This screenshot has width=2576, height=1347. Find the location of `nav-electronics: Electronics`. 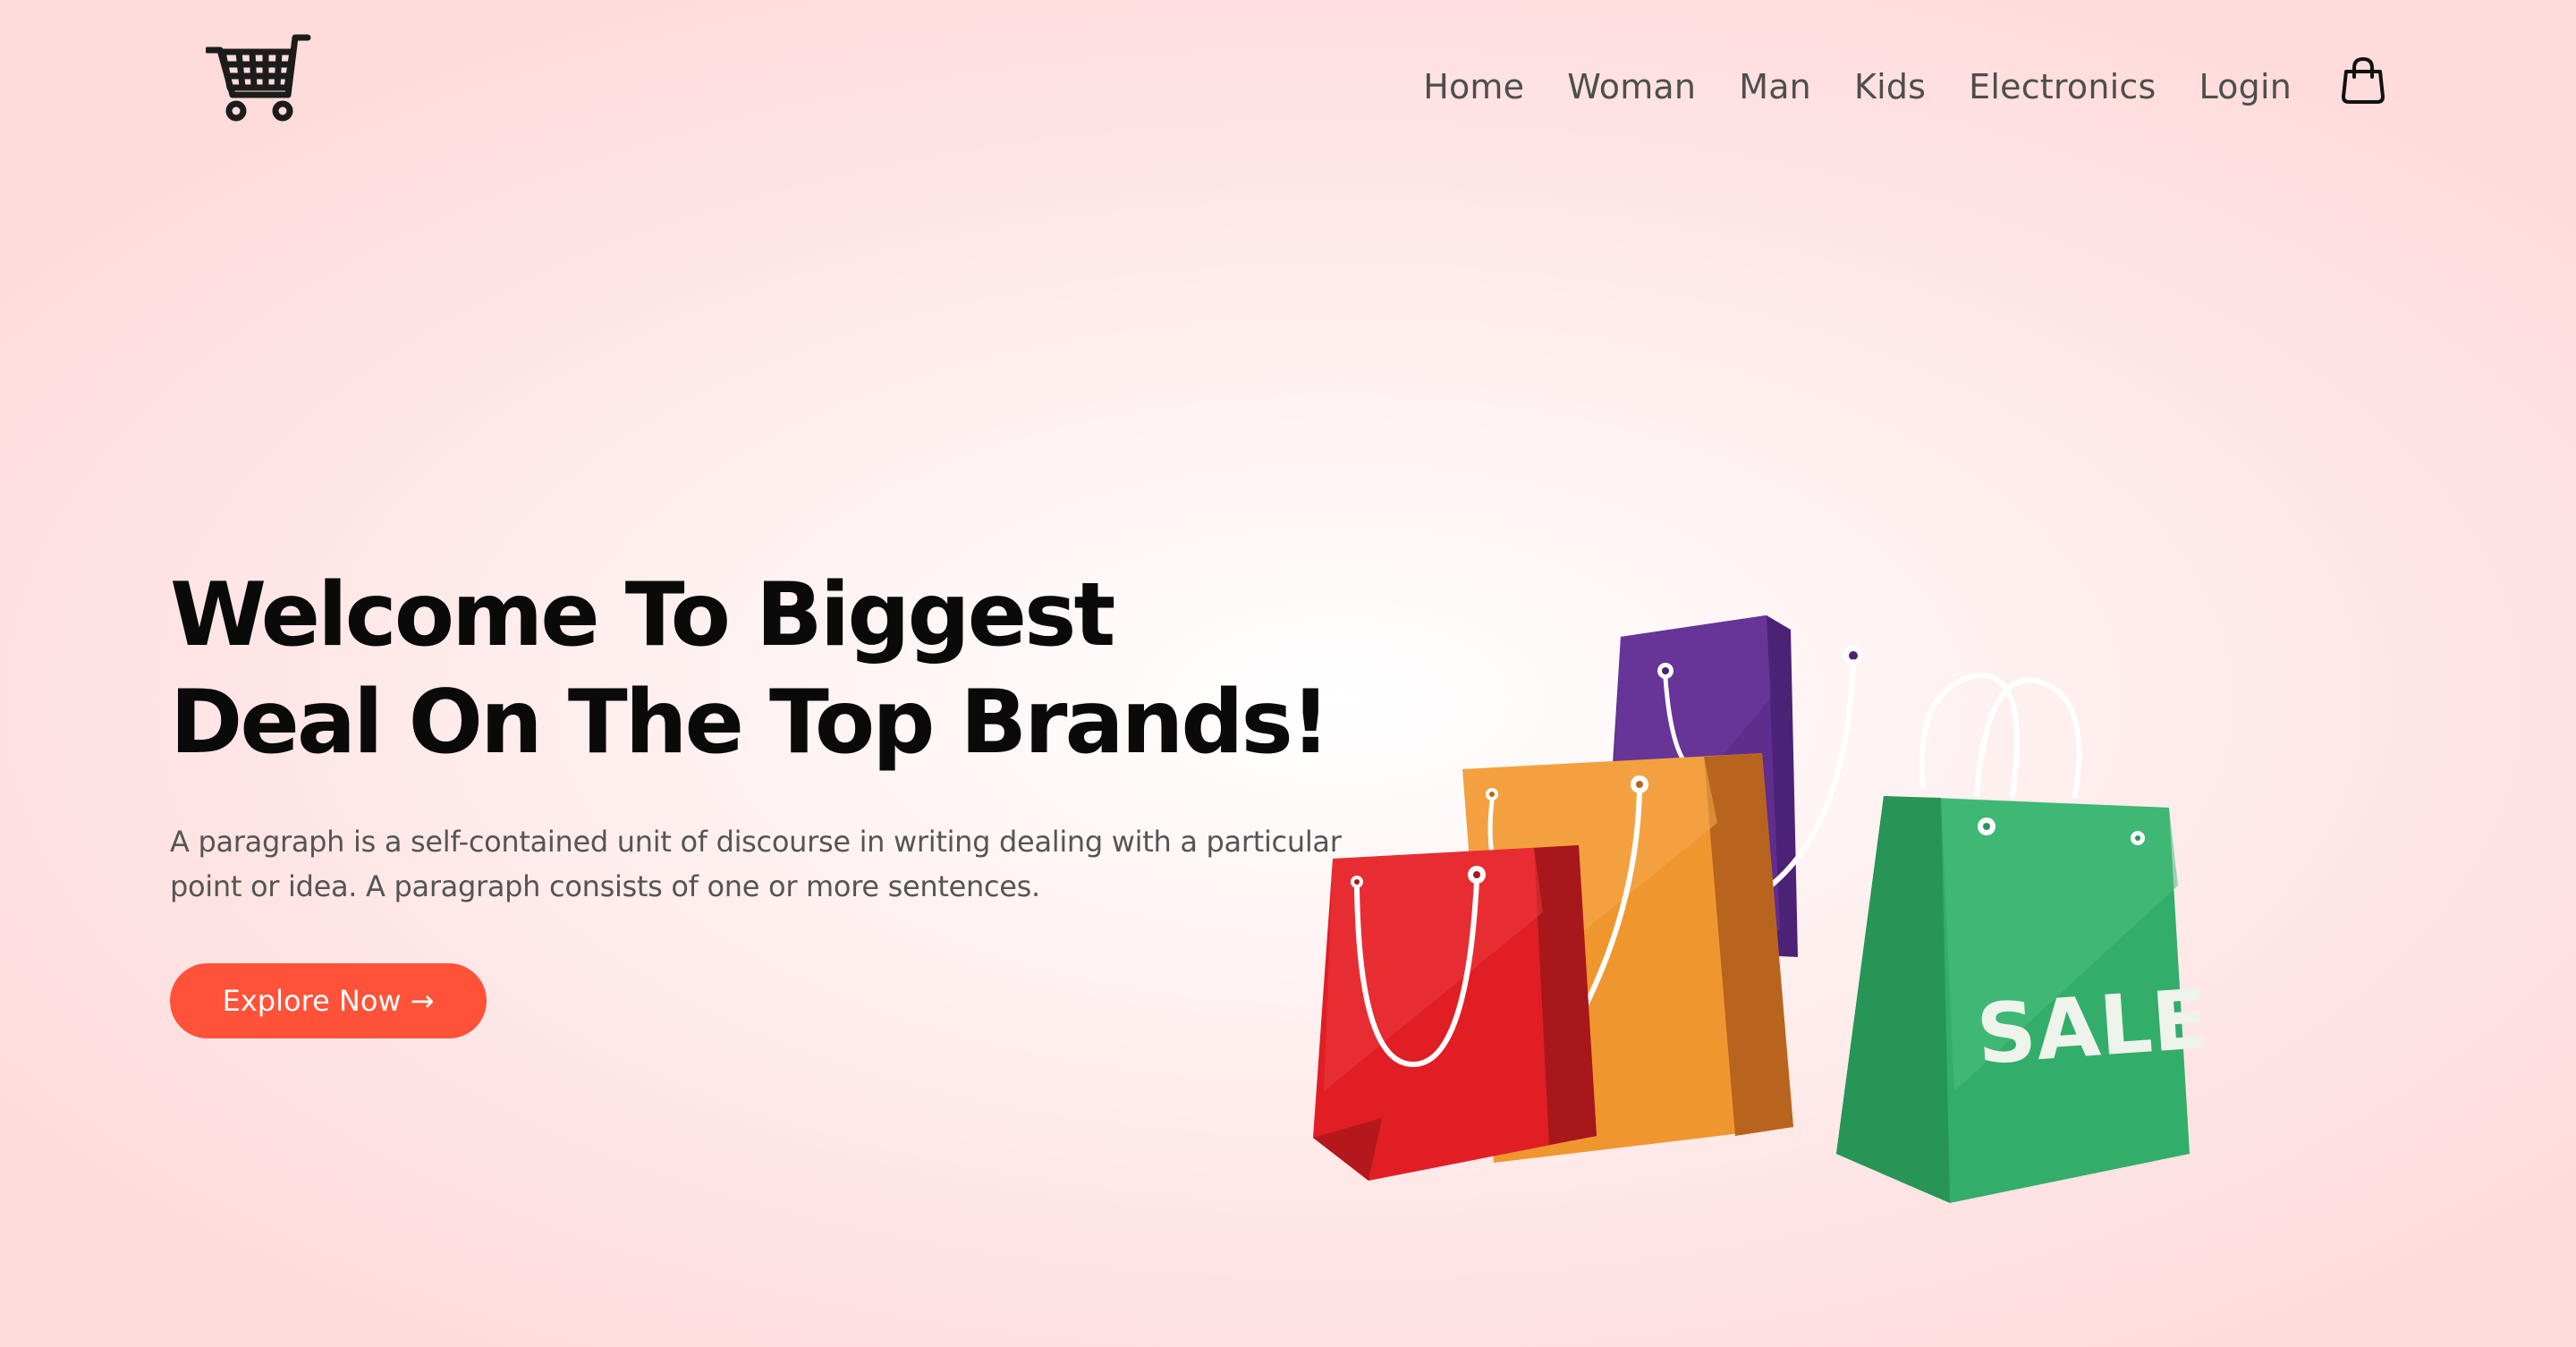

nav-electronics: Electronics is located at coordinates (2062, 86).